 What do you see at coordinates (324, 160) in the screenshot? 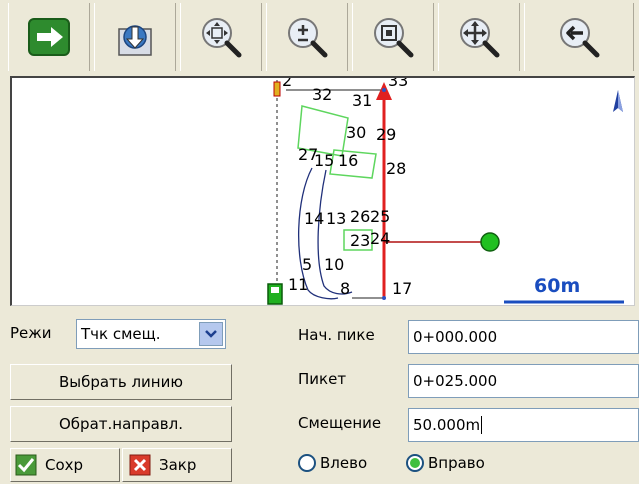
I see `point-label: 15` at bounding box center [324, 160].